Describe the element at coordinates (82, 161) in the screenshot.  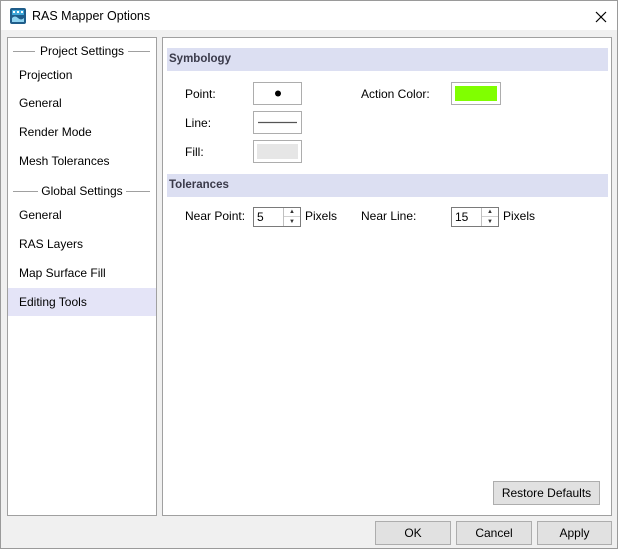
I see `nav-item-mesh-tolerances: Mesh Tolerances` at that location.